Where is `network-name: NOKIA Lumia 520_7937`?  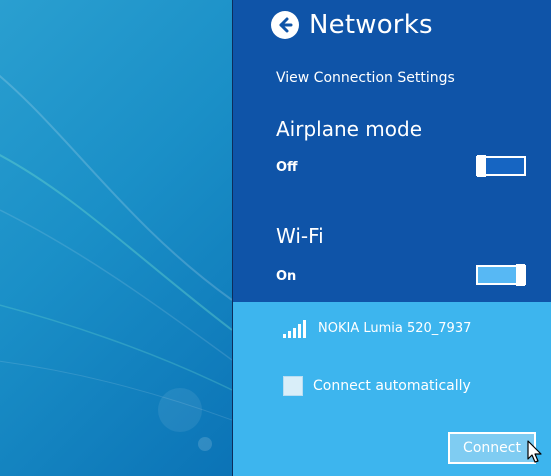 network-name: NOKIA Lumia 520_7937 is located at coordinates (395, 328).